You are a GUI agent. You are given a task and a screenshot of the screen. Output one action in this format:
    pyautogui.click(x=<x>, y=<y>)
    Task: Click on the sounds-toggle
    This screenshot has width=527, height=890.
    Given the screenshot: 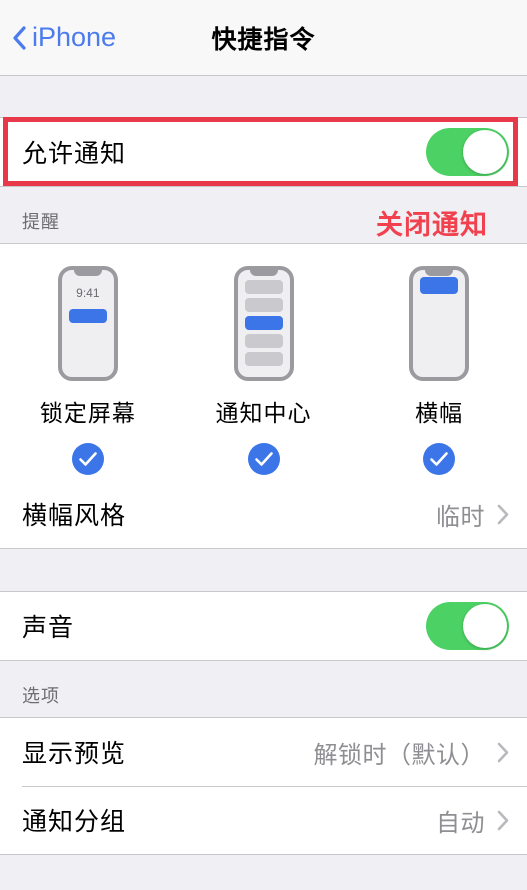 What is the action you would take?
    pyautogui.click(x=467, y=626)
    